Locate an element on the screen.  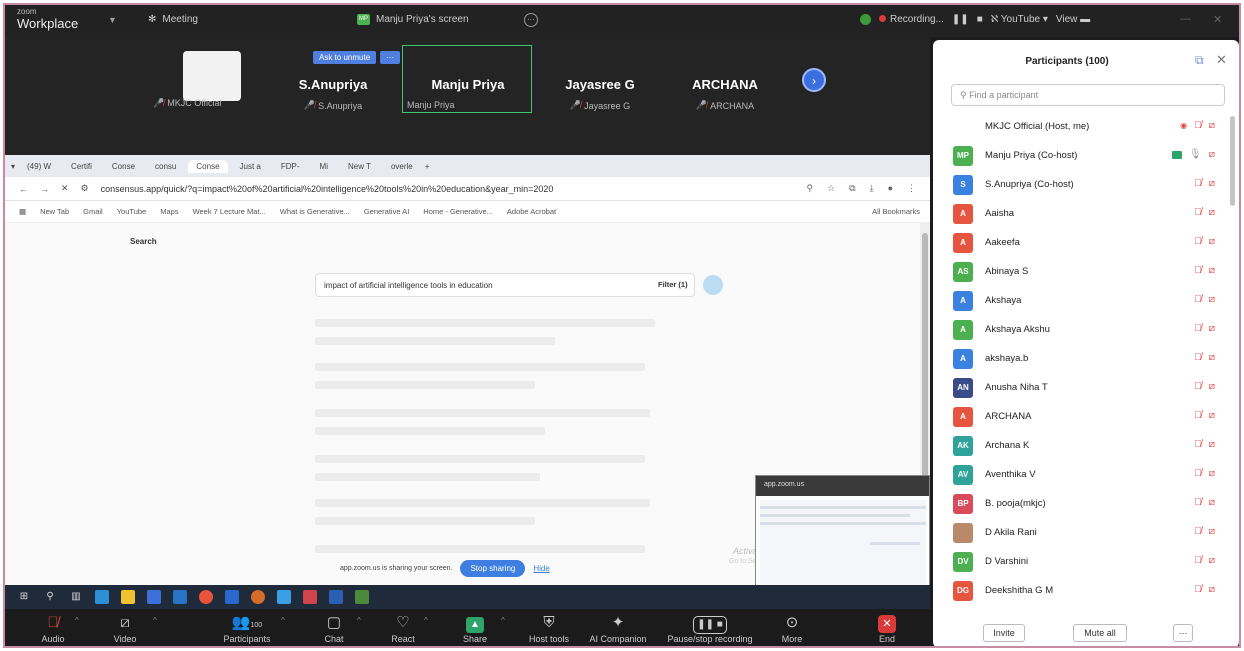
browser-menu-icon: ⋮ is located at coordinates (911, 188).